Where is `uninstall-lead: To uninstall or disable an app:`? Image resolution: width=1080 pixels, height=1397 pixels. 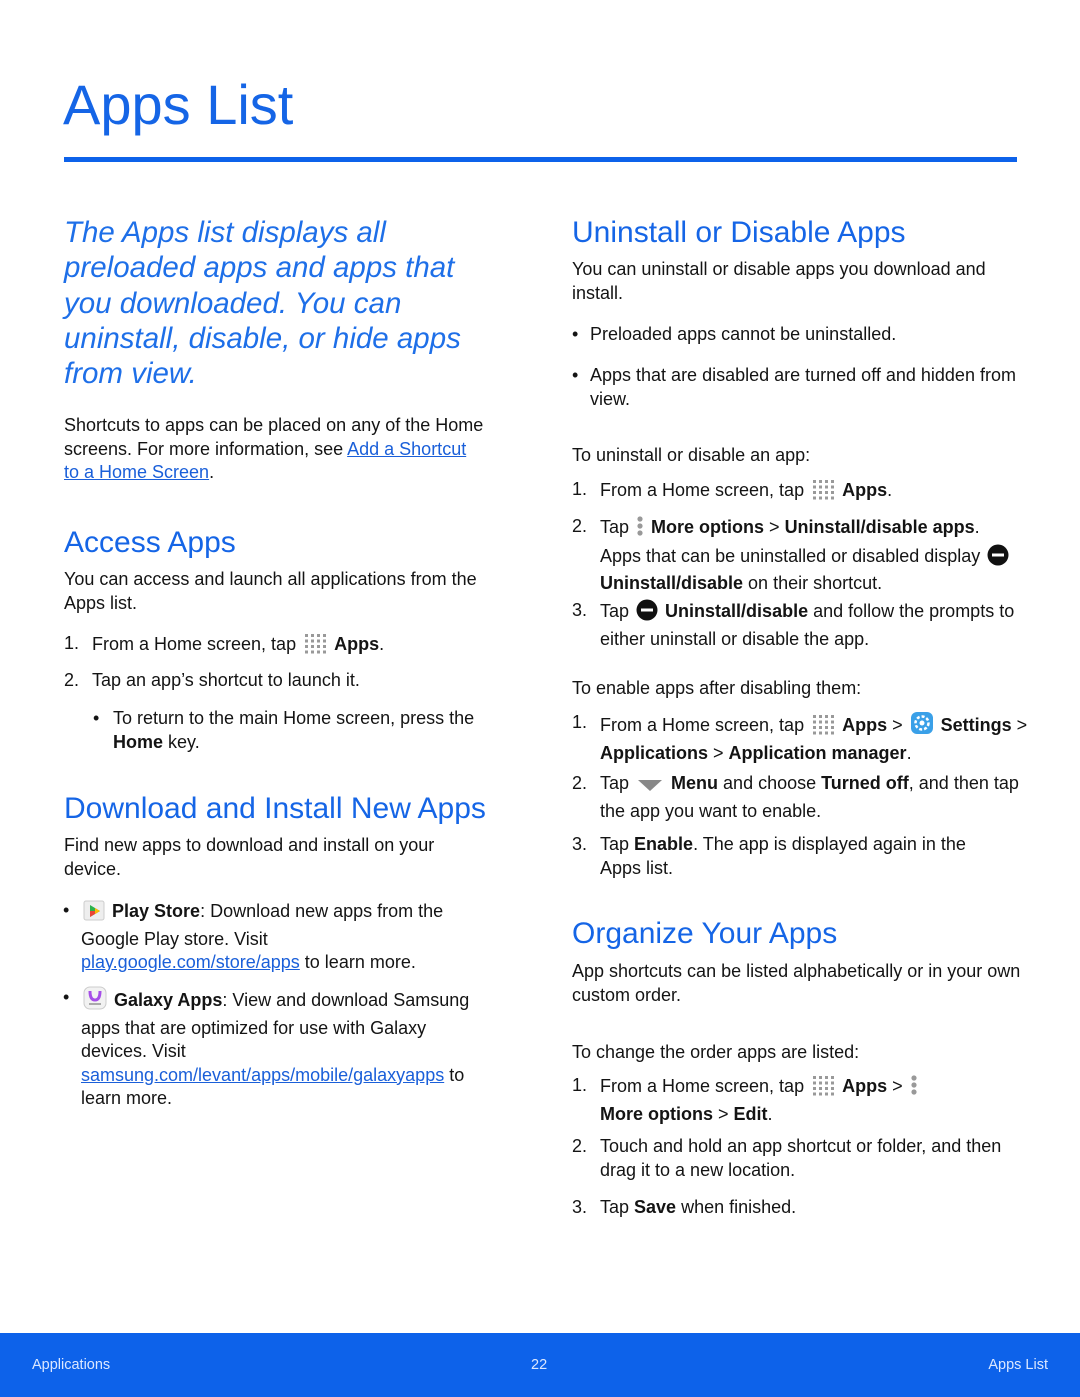 uninstall-lead: To uninstall or disable an app: is located at coordinates (797, 456).